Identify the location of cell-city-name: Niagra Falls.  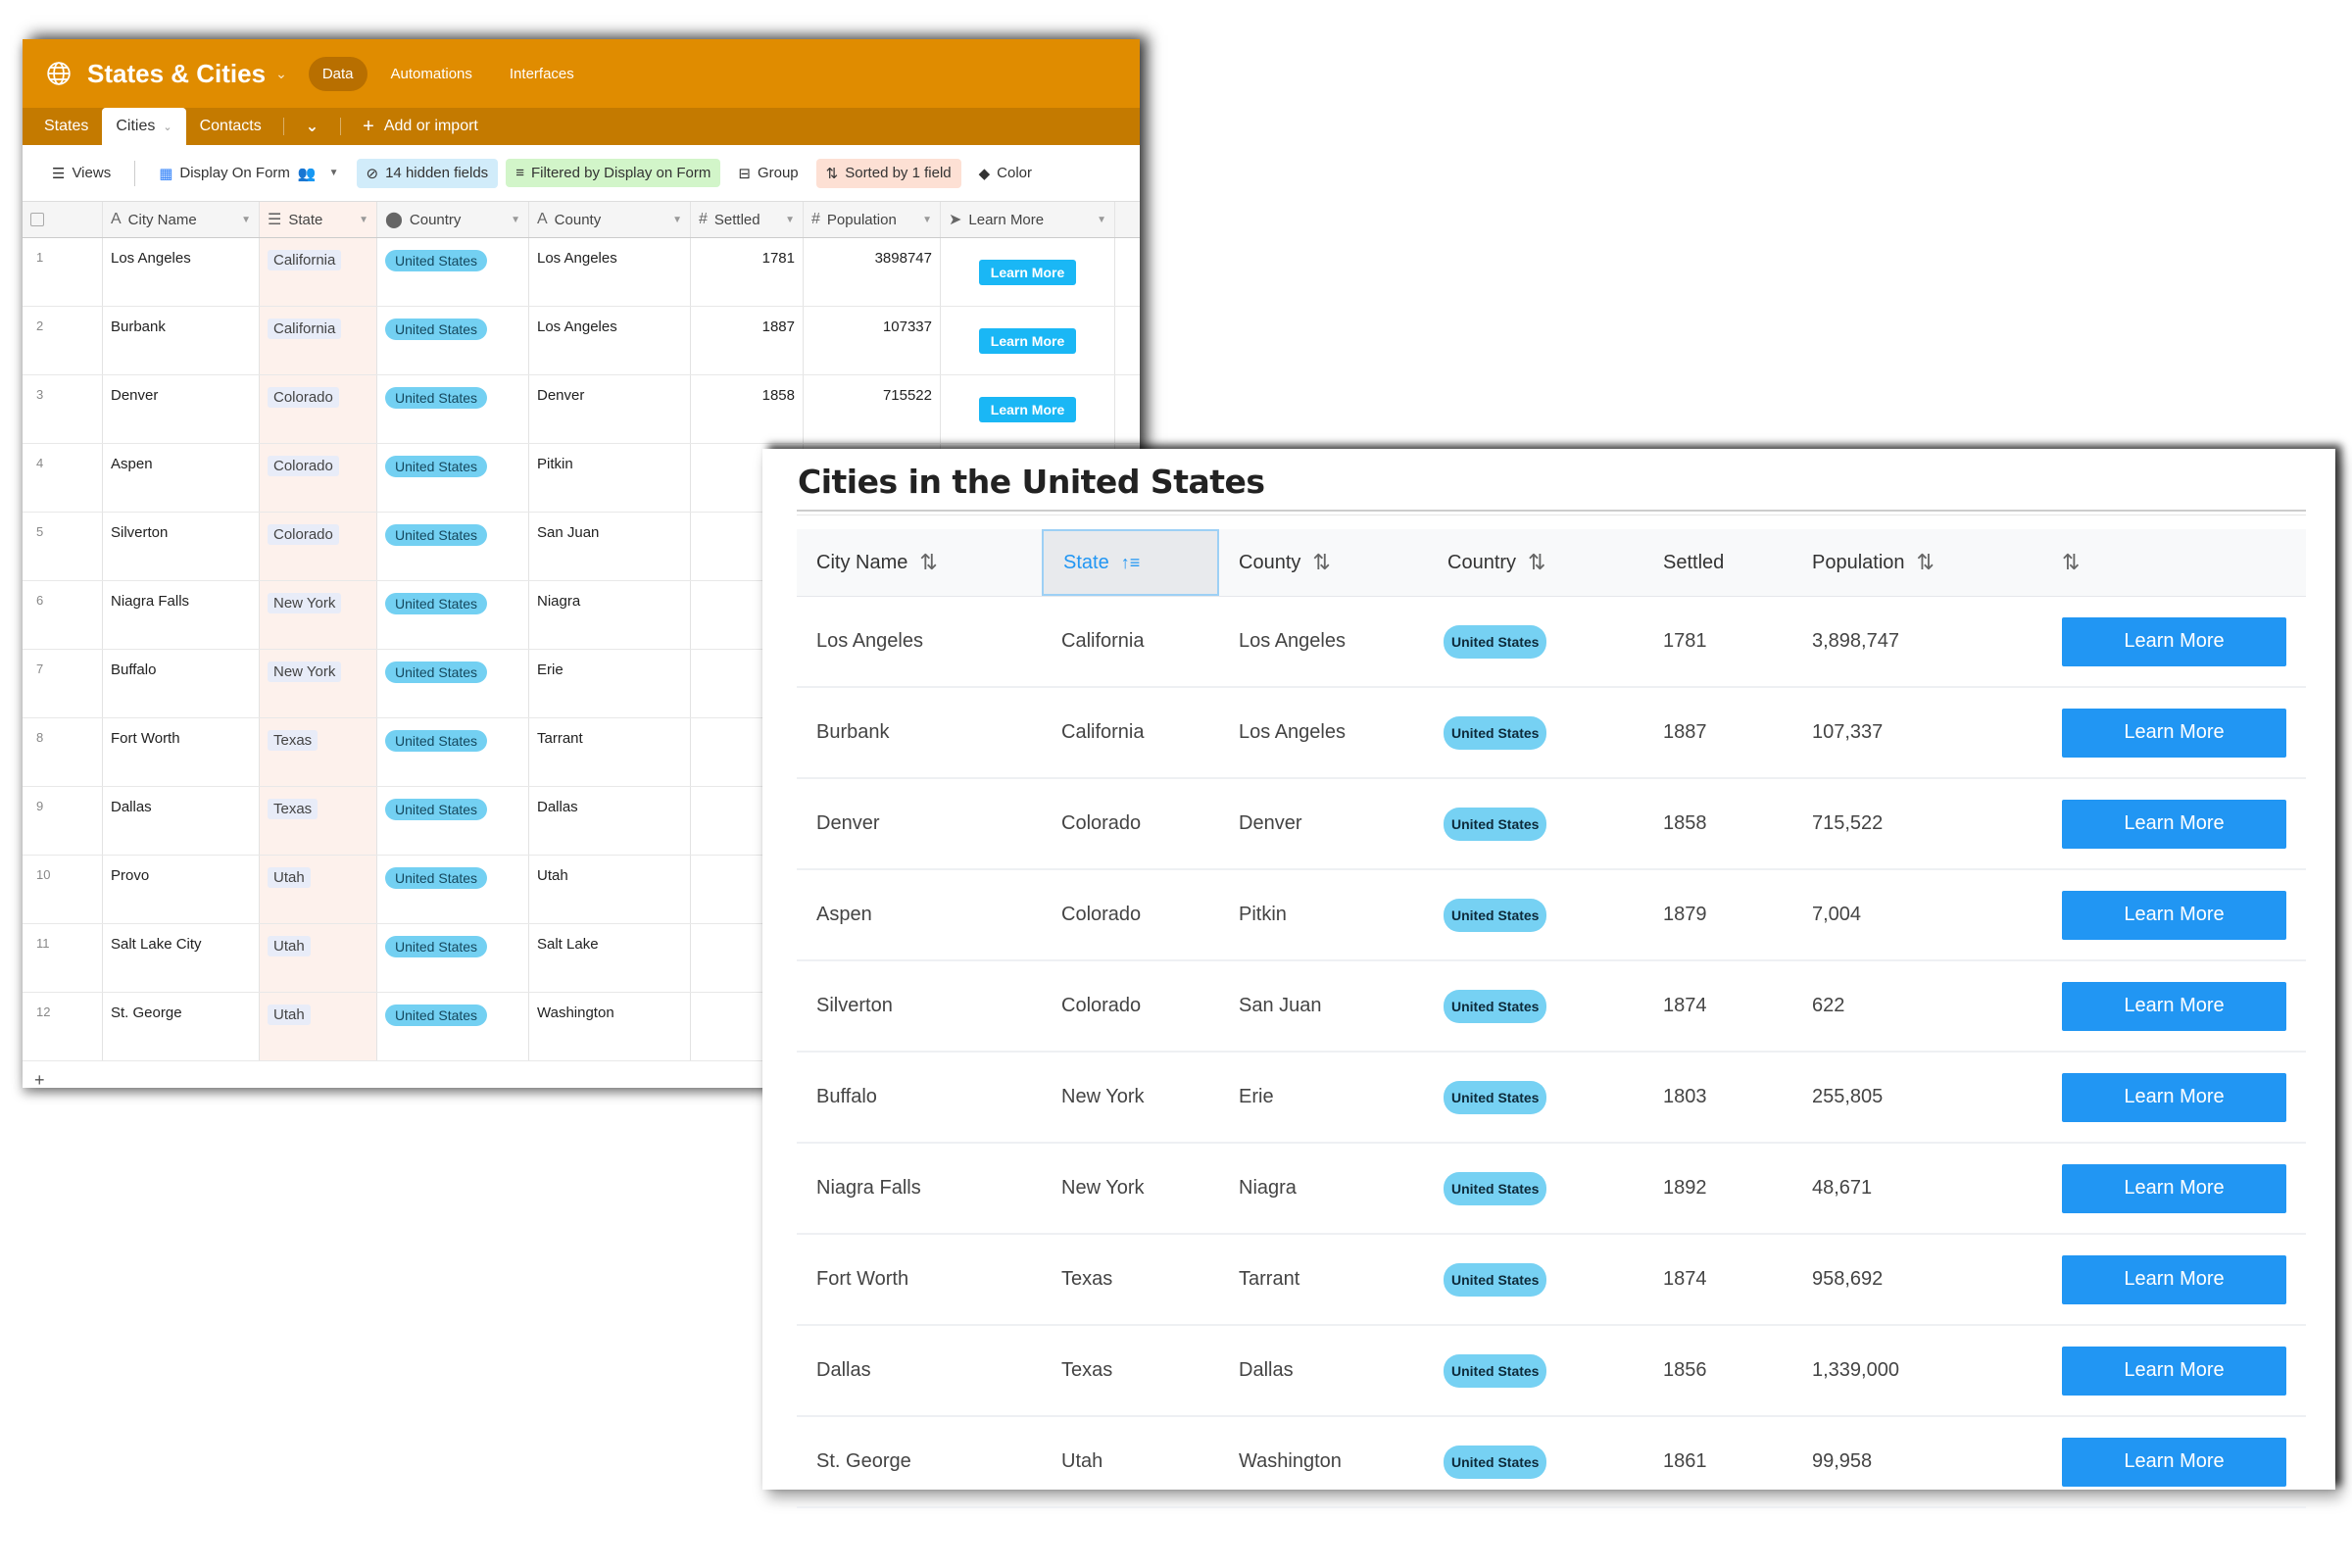
(181, 615).